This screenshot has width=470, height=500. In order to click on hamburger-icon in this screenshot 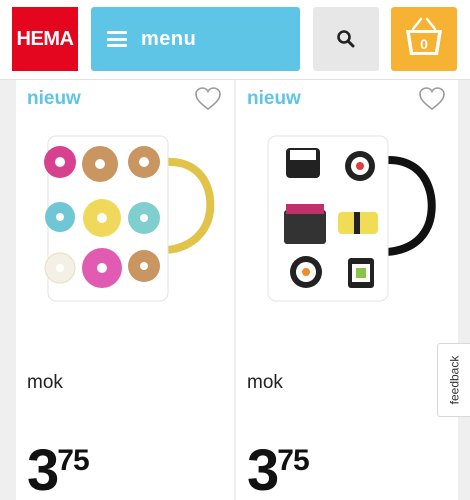, I will do `click(117, 39)`.